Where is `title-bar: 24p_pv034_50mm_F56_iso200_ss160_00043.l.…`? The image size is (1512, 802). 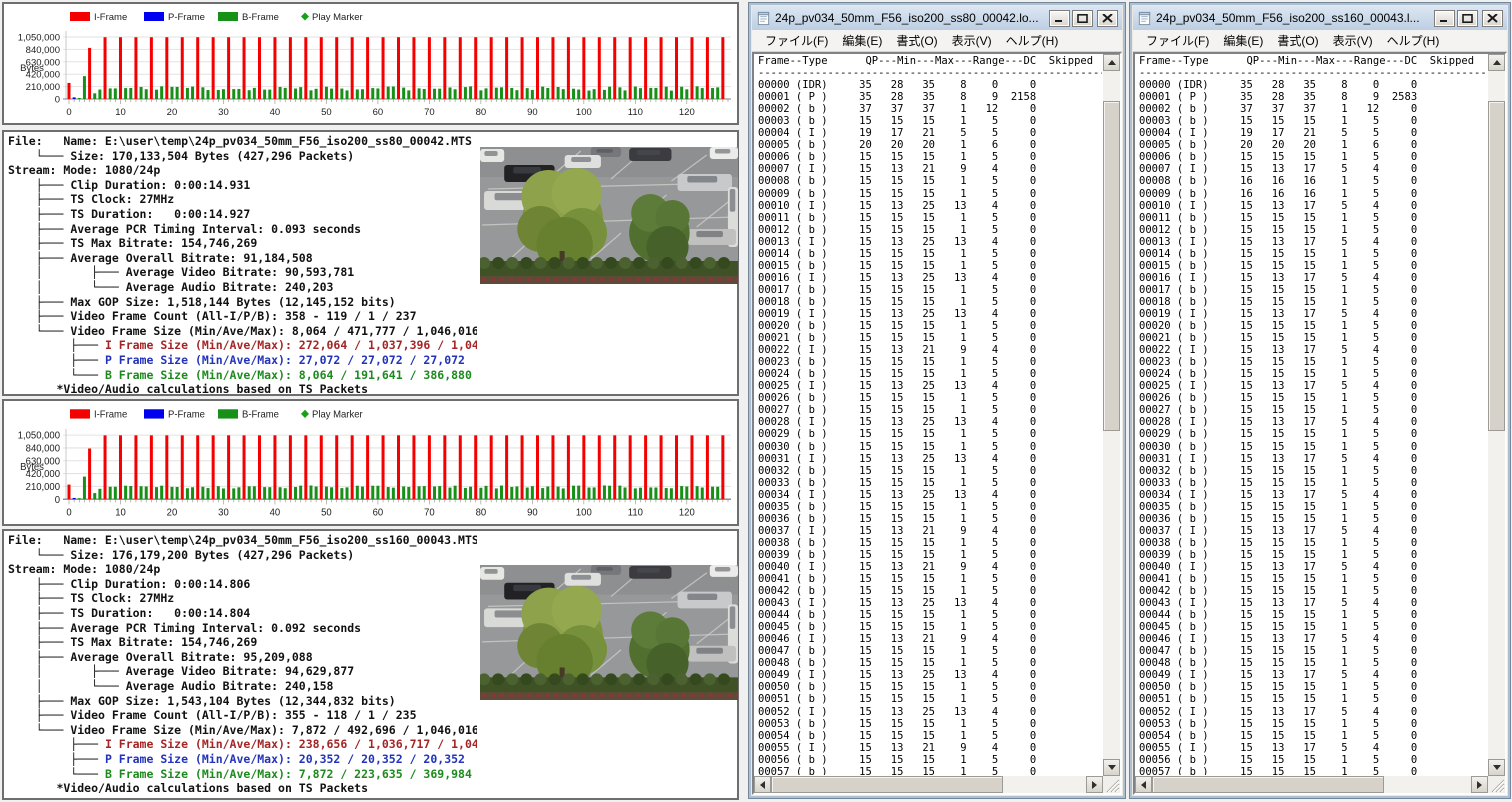 title-bar: 24p_pv034_50mm_F56_iso200_ss160_00043.l.… is located at coordinates (1320, 18).